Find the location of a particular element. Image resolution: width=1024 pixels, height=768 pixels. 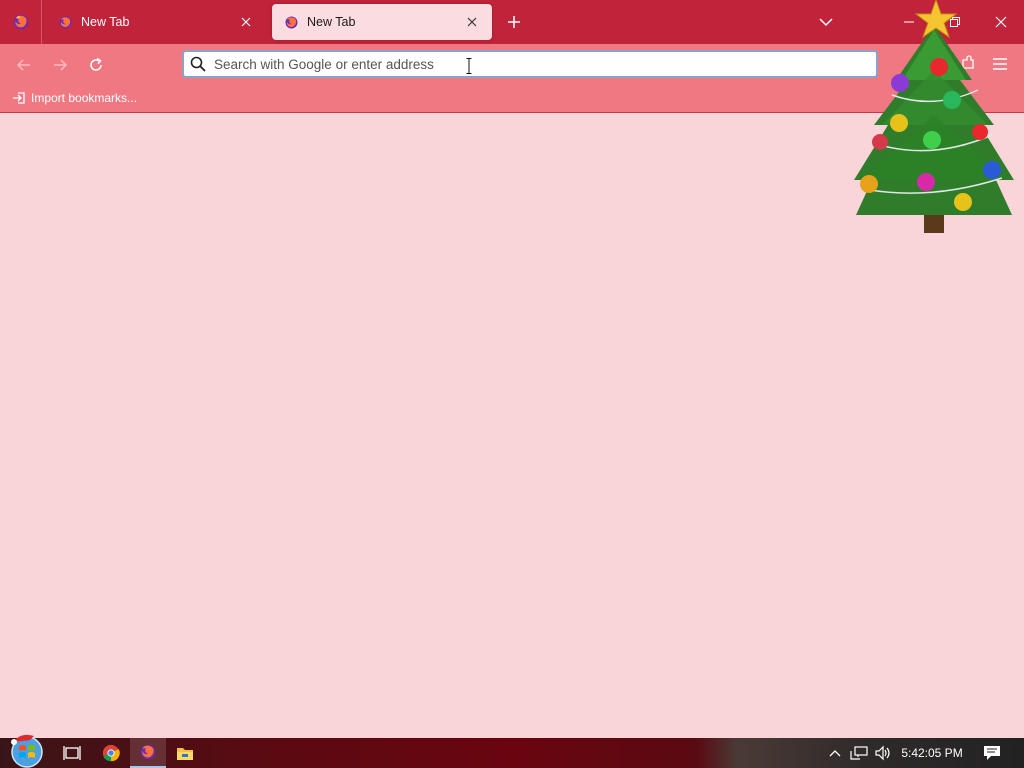

windows-orb-icon is located at coordinates (27, 751).